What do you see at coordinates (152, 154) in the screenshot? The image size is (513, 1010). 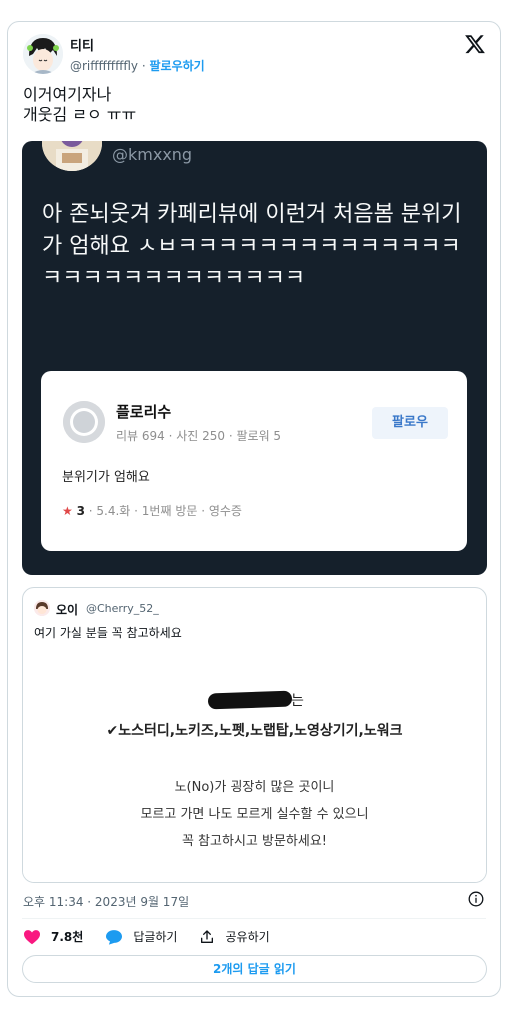 I see `screenshot-handle: @kmxxng` at bounding box center [152, 154].